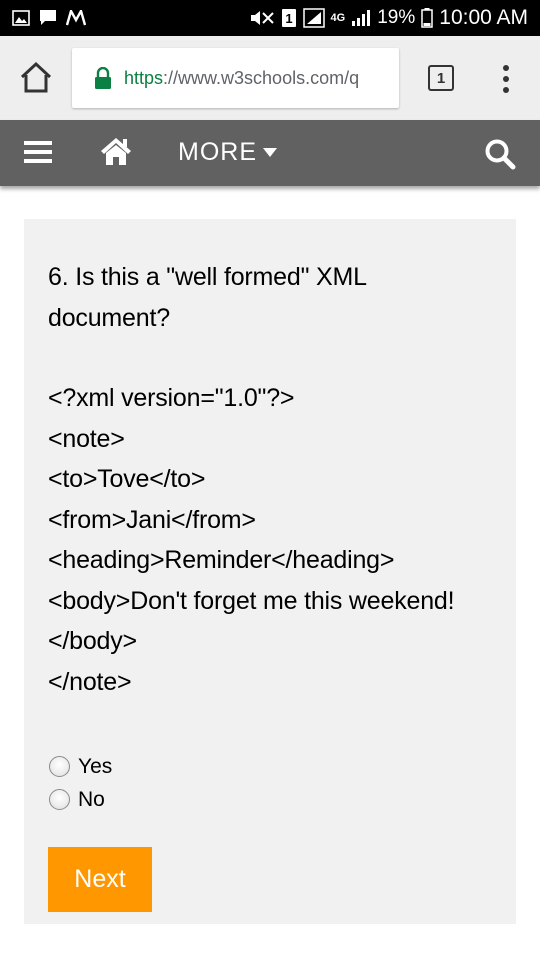  I want to click on code-line: <to>Tove</to>, so click(127, 479).